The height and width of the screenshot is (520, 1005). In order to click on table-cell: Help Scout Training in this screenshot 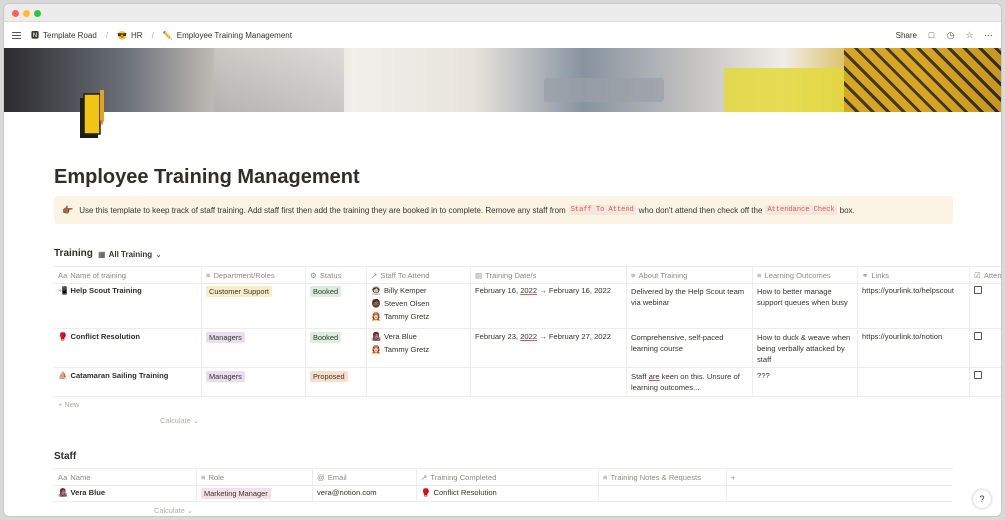, I will do `click(106, 290)`.